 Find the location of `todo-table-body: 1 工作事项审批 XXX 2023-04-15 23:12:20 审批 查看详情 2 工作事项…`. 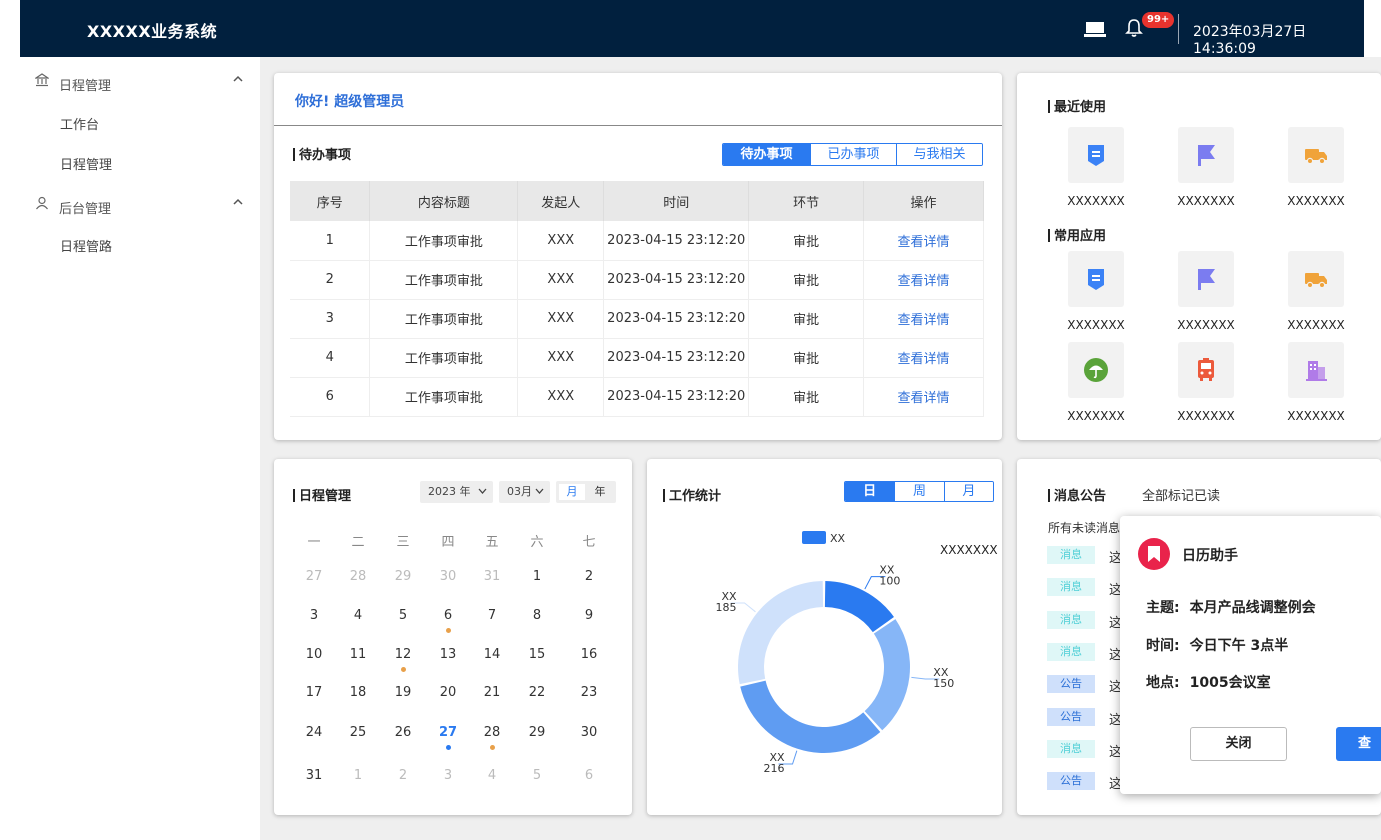

todo-table-body: 1 工作事项审批 XXX 2023-04-15 23:12:20 审批 查看详情 2 工作事项… is located at coordinates (637, 319).